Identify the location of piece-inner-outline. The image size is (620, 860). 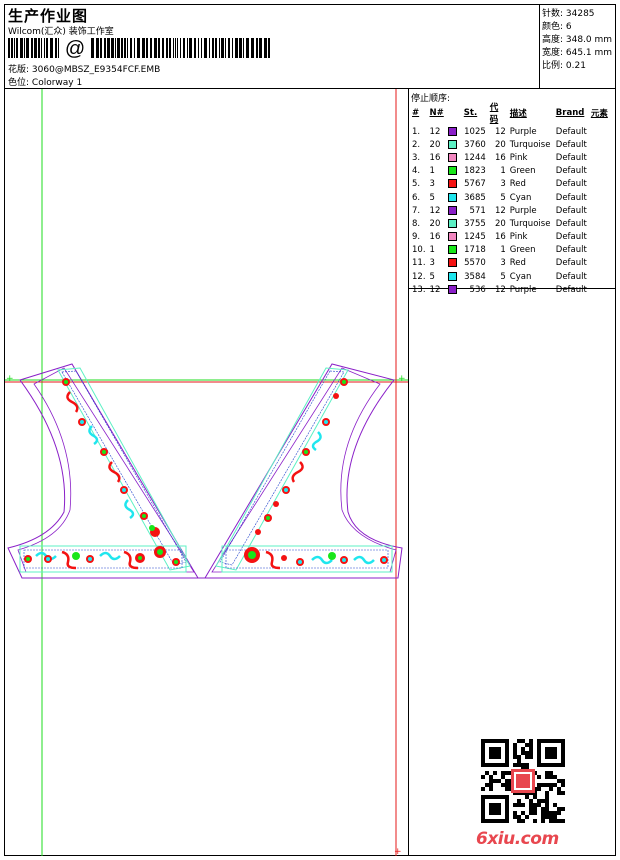
(106, 470).